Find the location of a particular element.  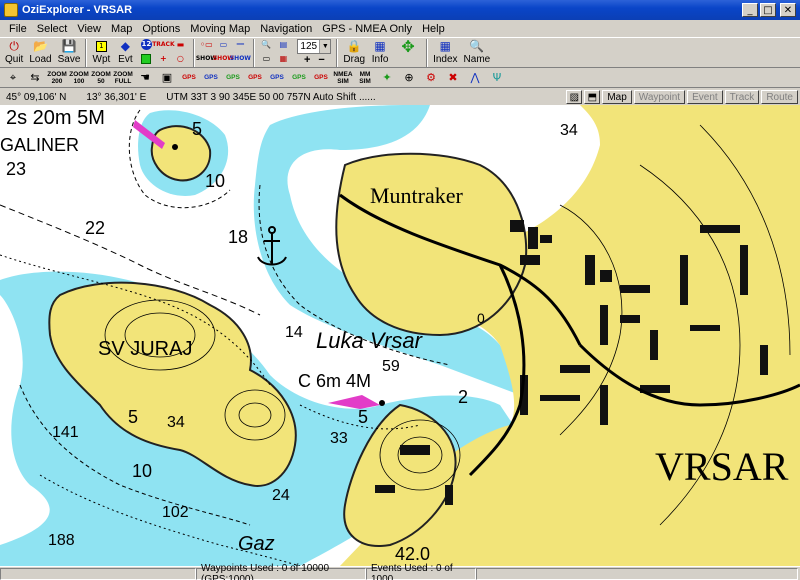

app-icon is located at coordinates (11, 10).